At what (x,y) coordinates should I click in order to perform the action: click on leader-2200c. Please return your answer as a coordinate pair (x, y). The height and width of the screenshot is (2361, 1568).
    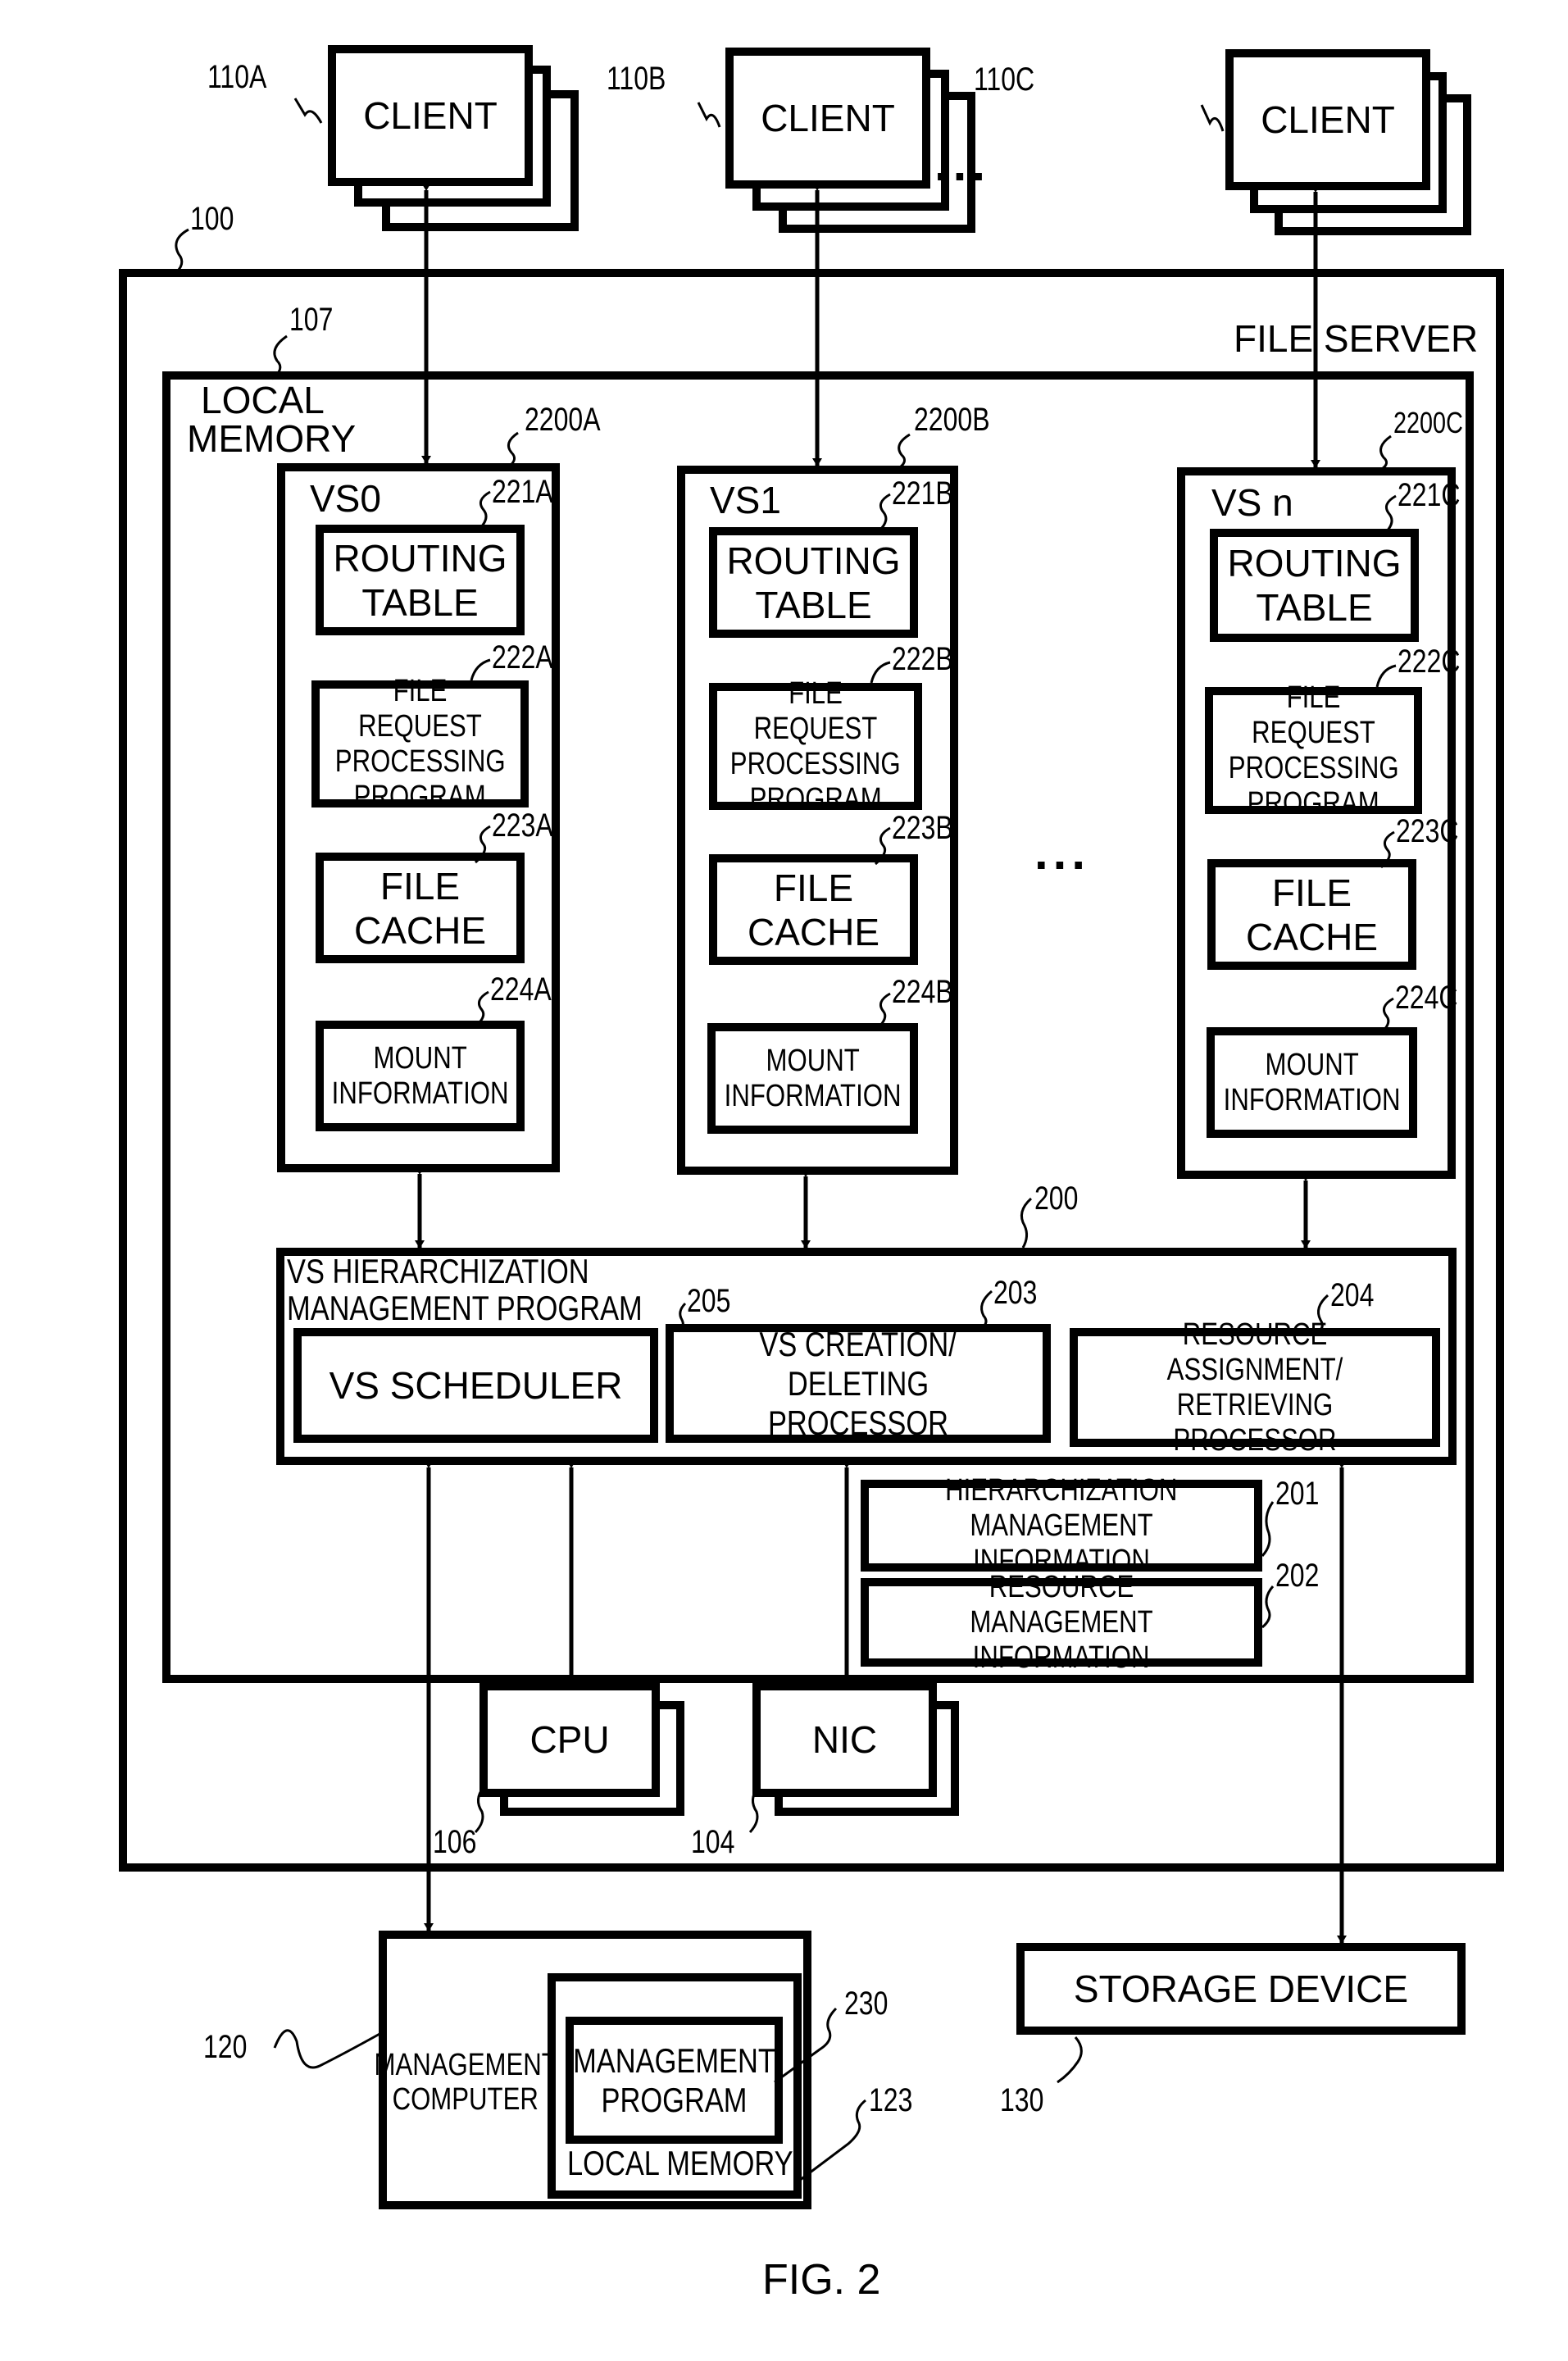
    Looking at the image, I should click on (1385, 453).